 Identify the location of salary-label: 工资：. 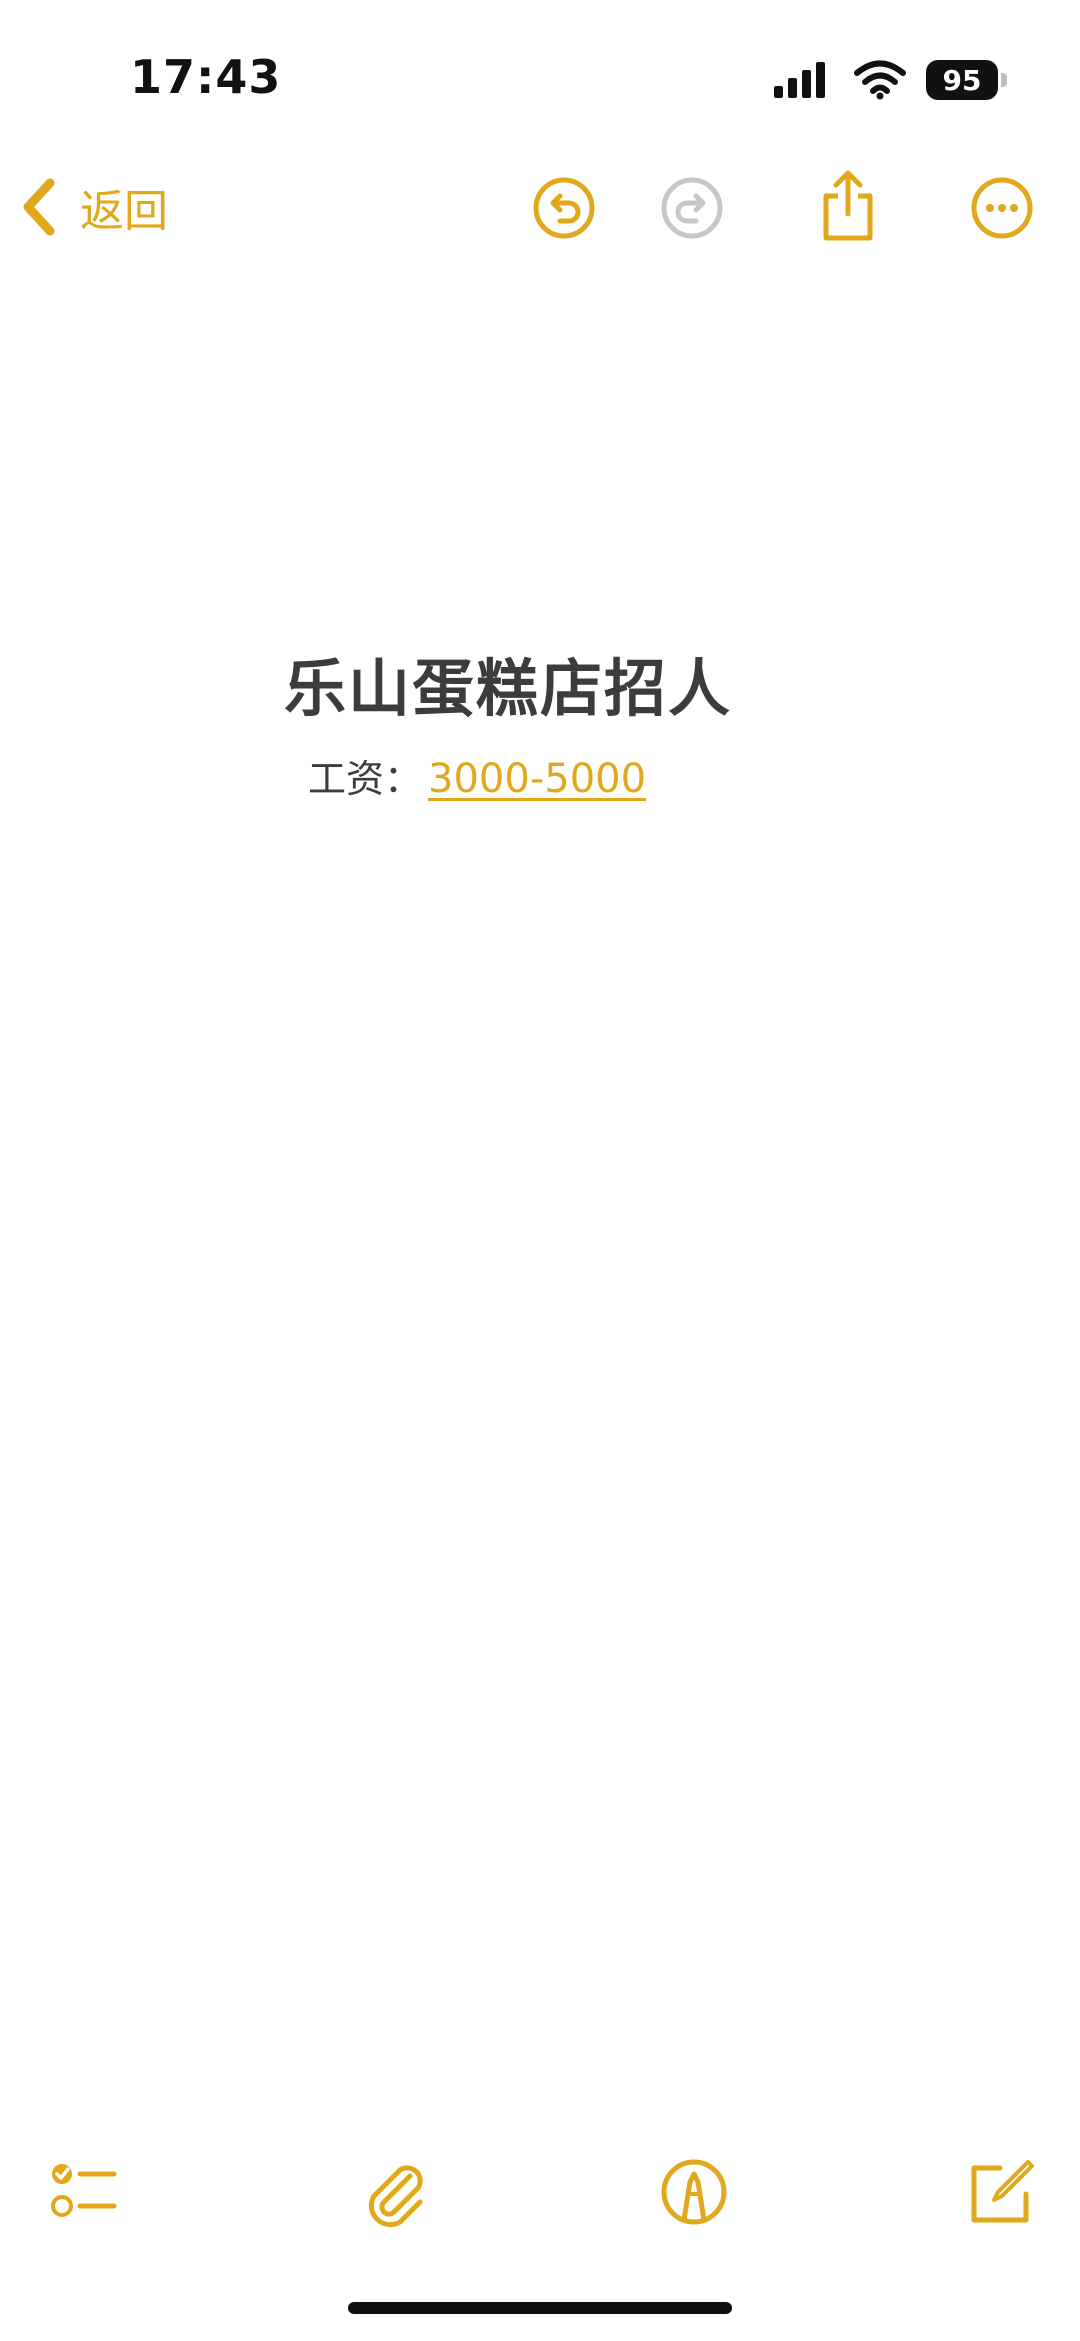
(365, 779).